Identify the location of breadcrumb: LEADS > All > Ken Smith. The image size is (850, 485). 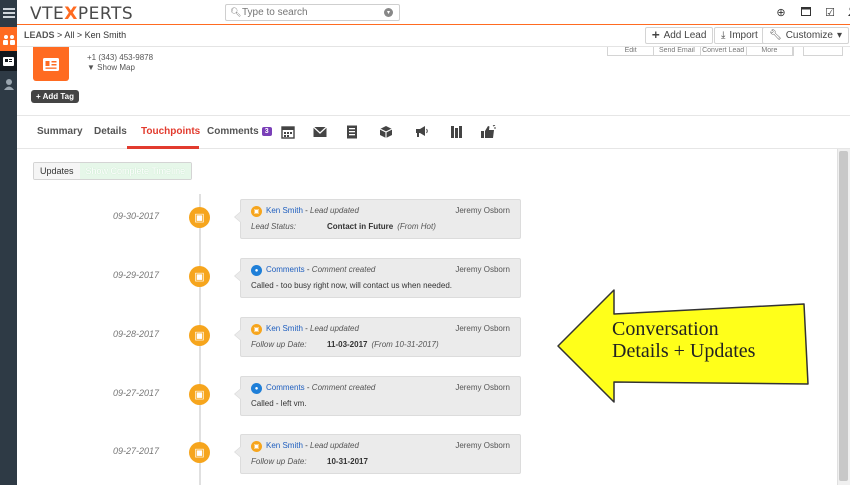
(75, 35).